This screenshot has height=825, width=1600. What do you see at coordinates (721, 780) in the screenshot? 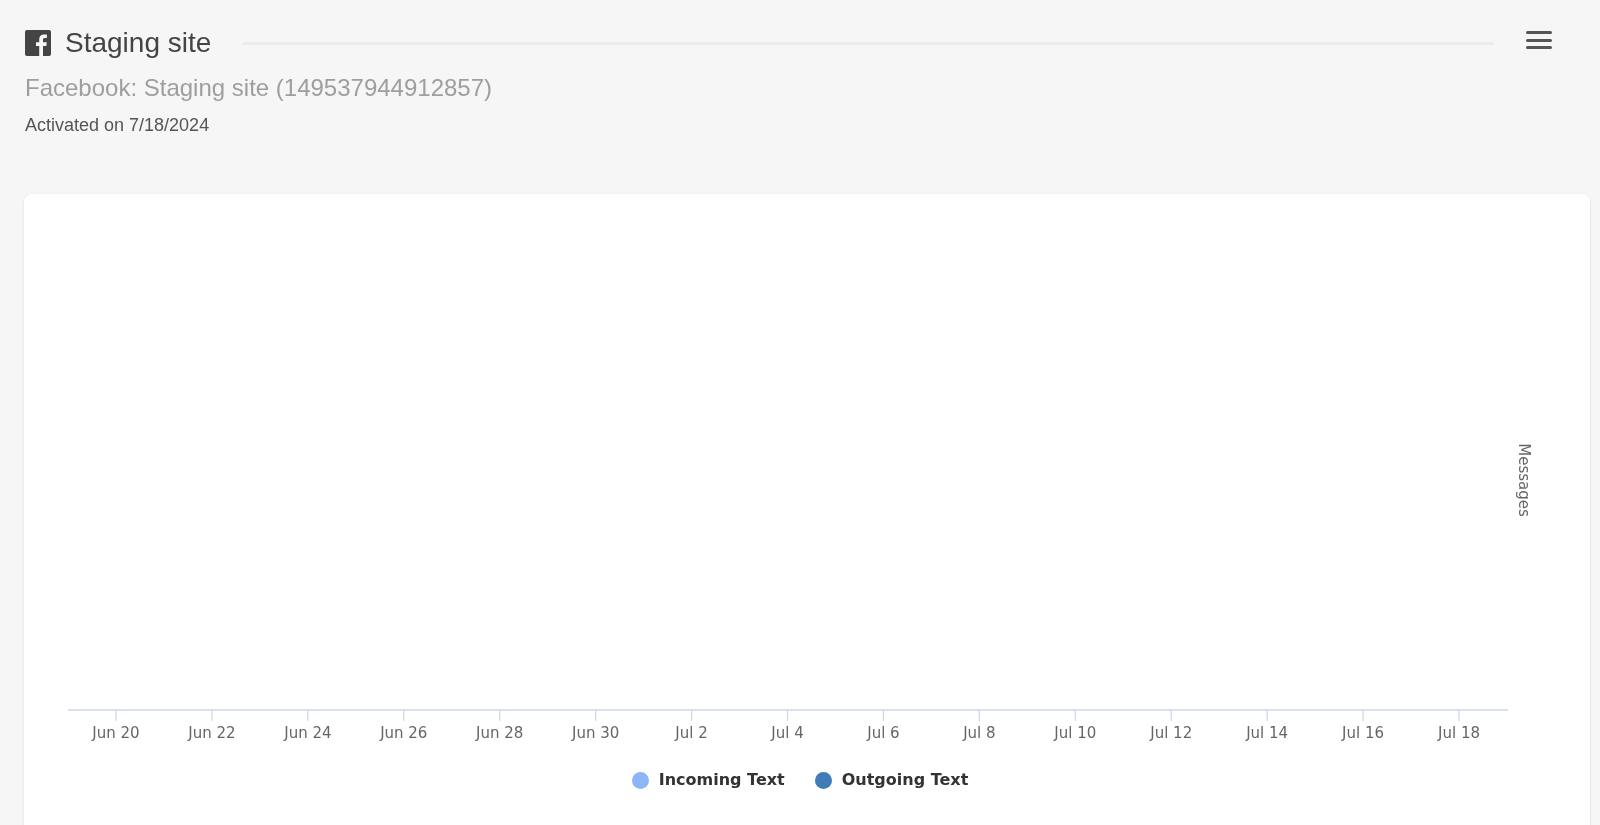
I see `legend-label: Incoming Text` at bounding box center [721, 780].